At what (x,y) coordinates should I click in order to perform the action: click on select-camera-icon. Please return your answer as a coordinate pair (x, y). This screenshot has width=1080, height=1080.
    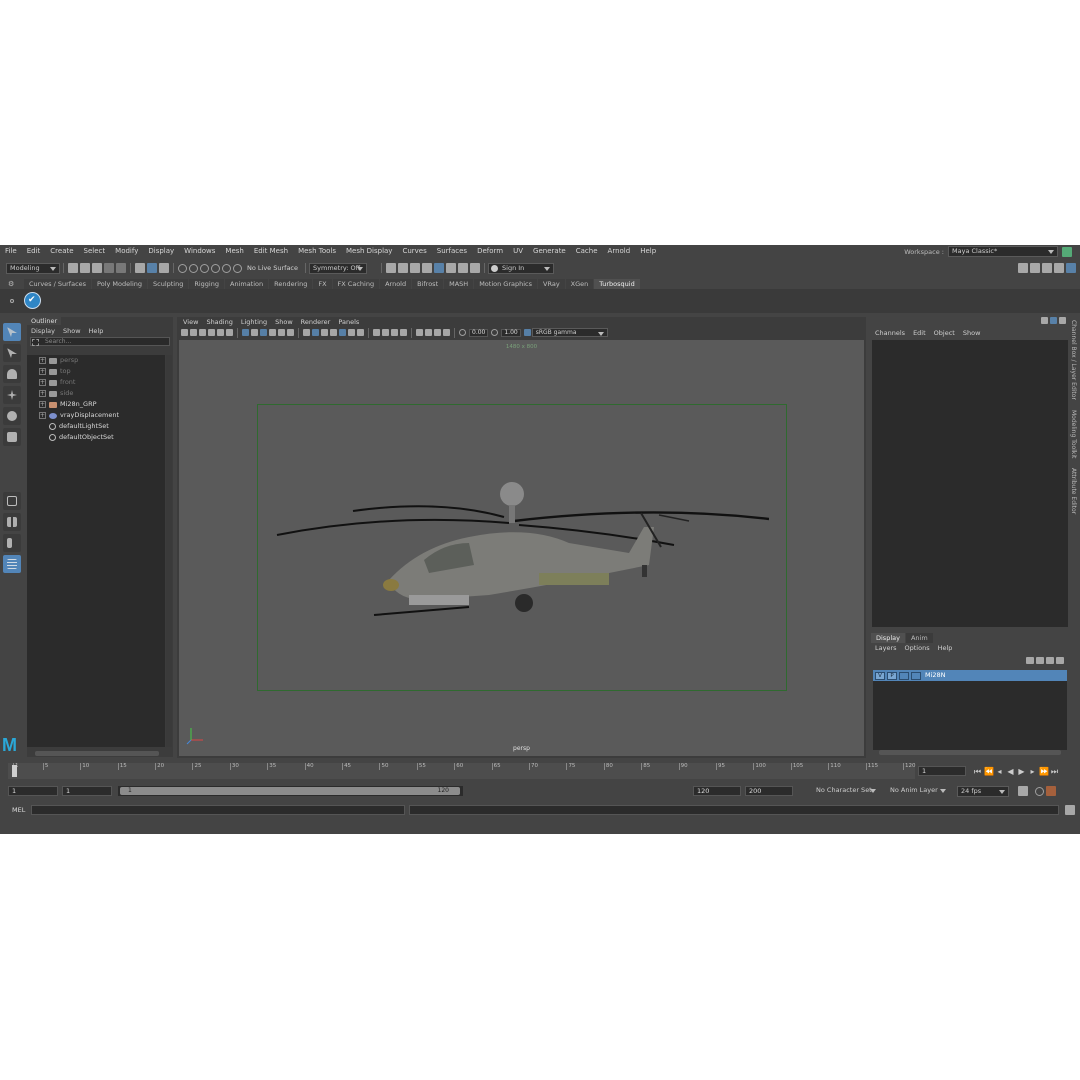
    Looking at the image, I should click on (184, 332).